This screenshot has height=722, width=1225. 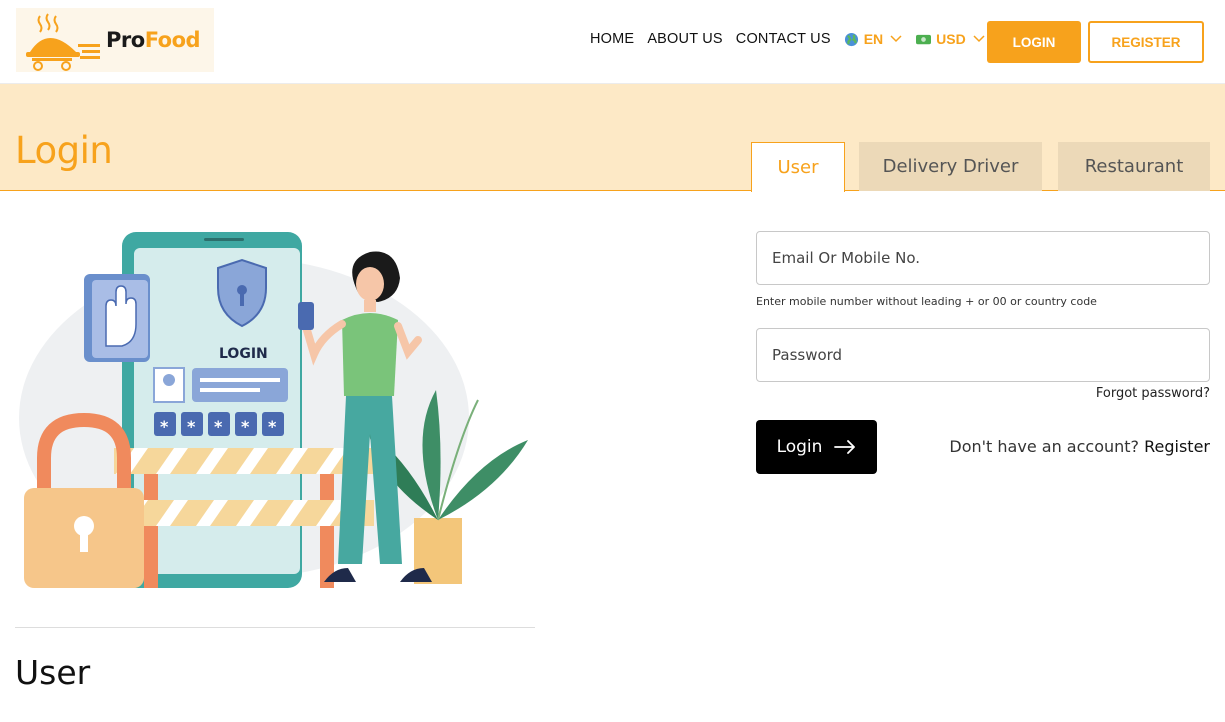 I want to click on page-title: Login, so click(x=64, y=150).